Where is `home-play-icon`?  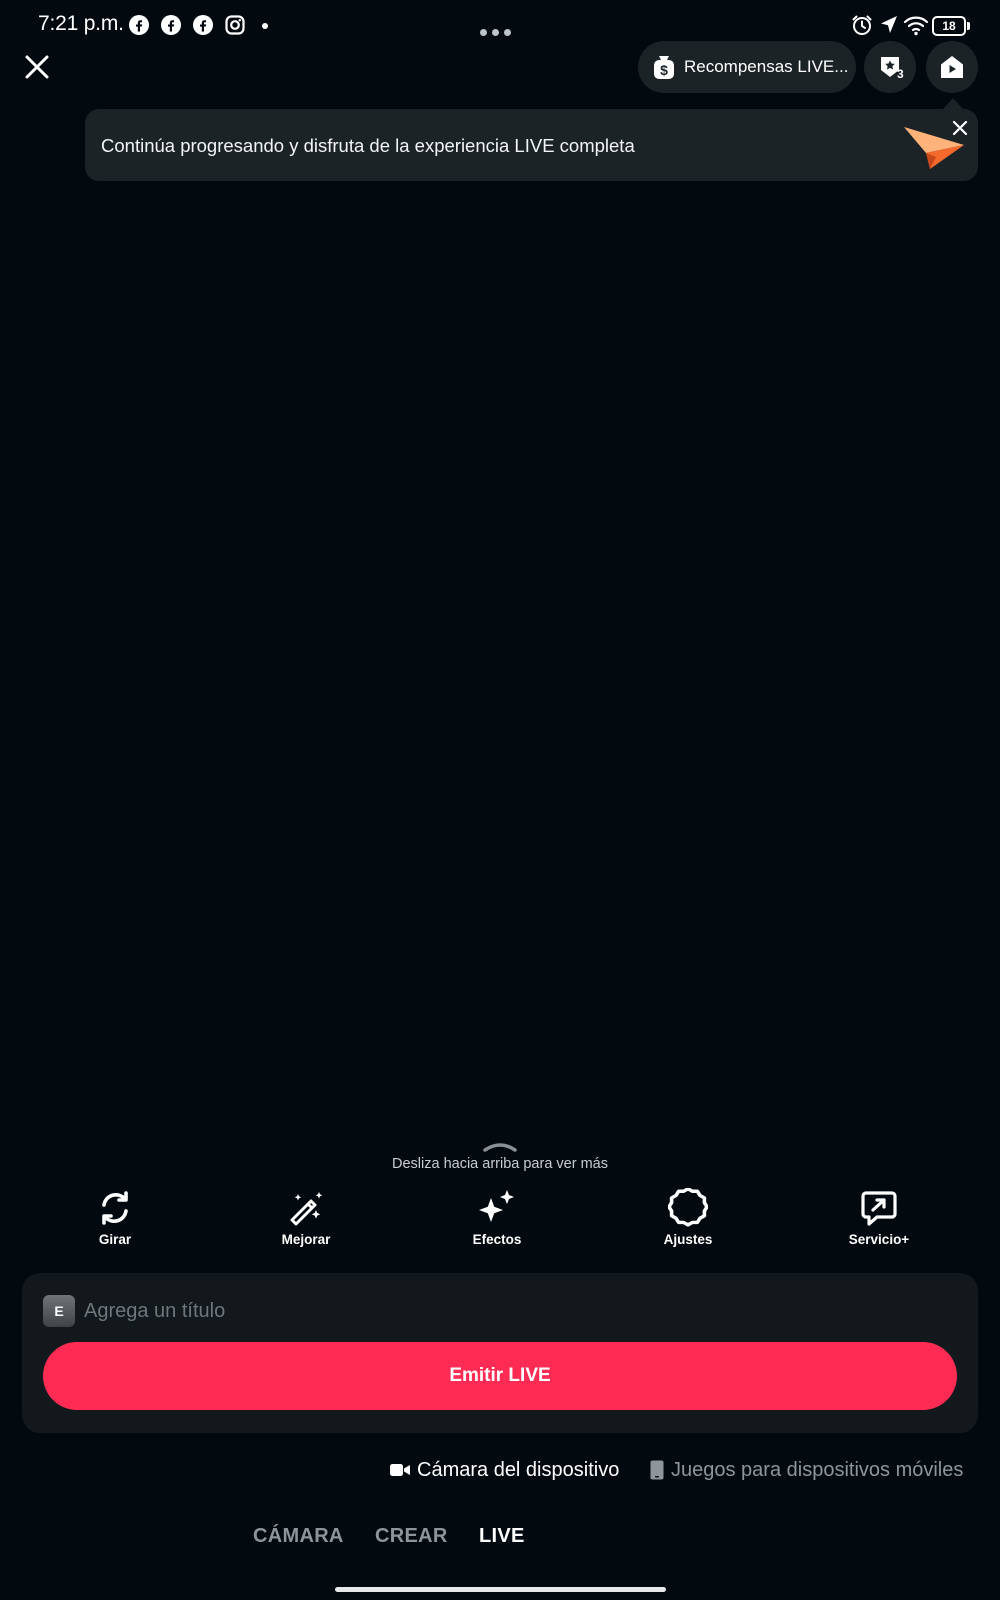
home-play-icon is located at coordinates (952, 67).